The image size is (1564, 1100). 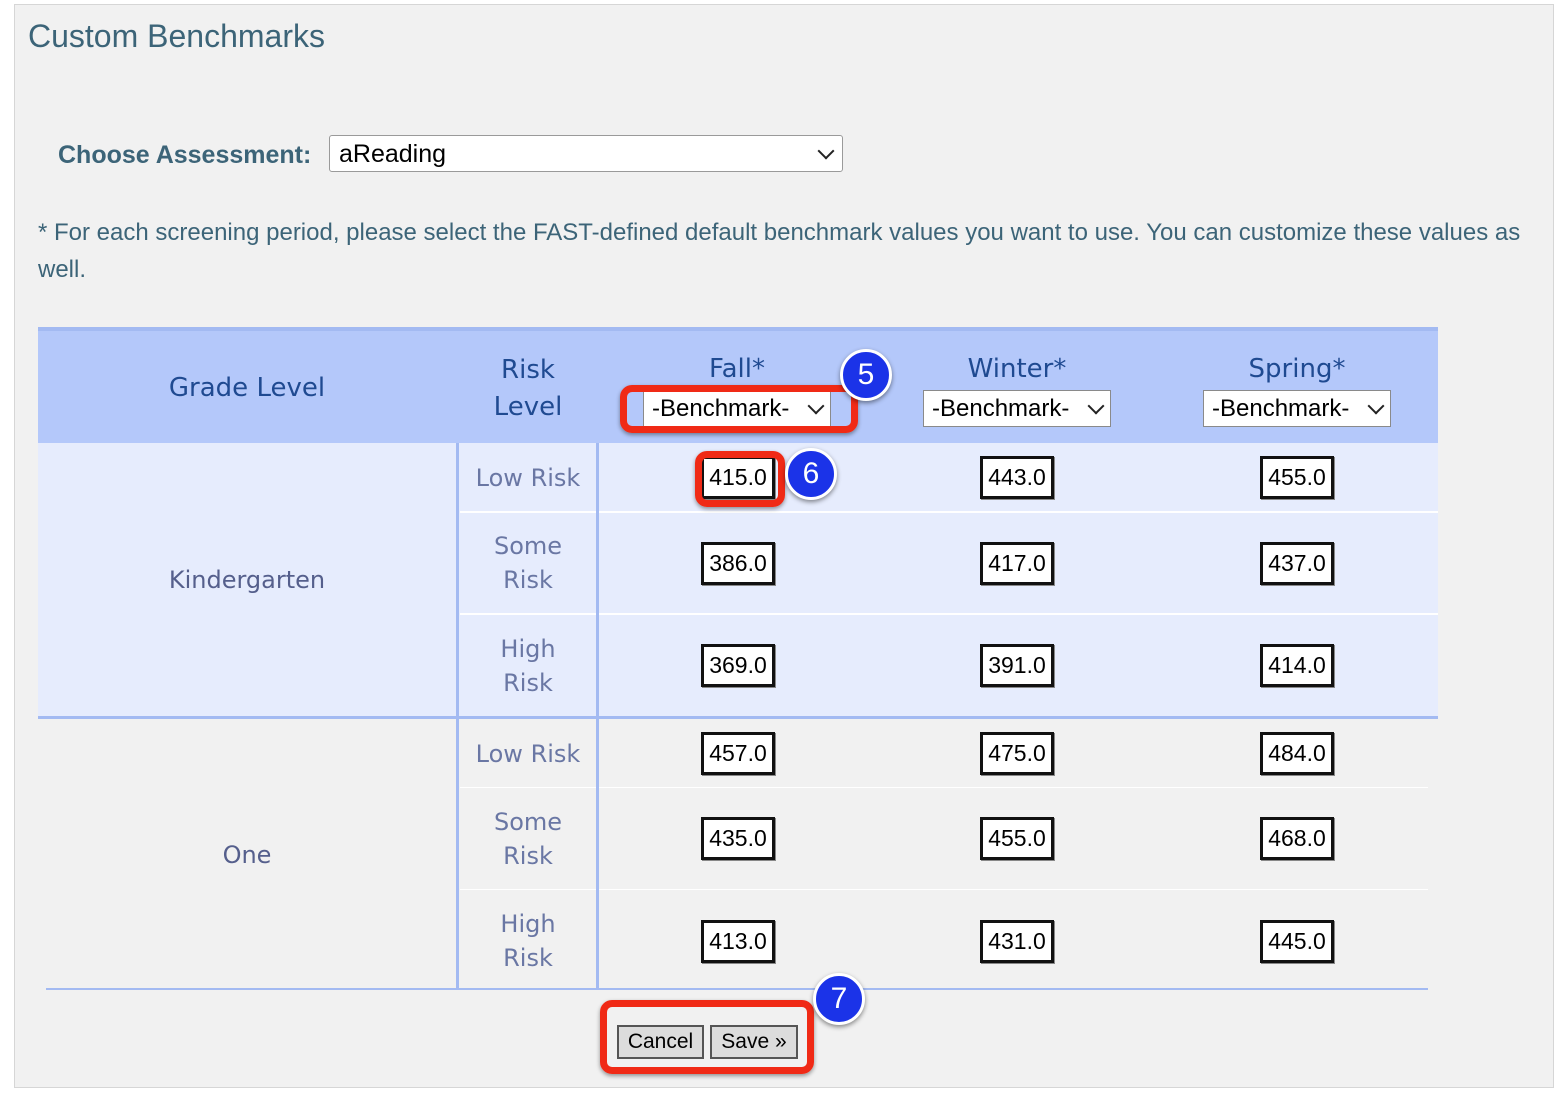 I want to click on callout-badge-7: 7, so click(x=839, y=999).